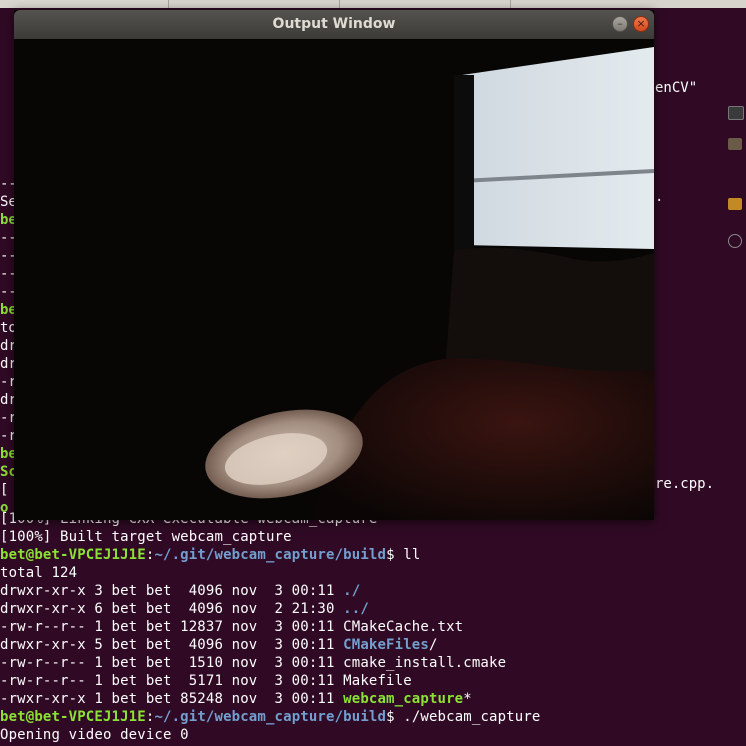 This screenshot has height=746, width=746. I want to click on output-text: total 124, so click(39, 573).